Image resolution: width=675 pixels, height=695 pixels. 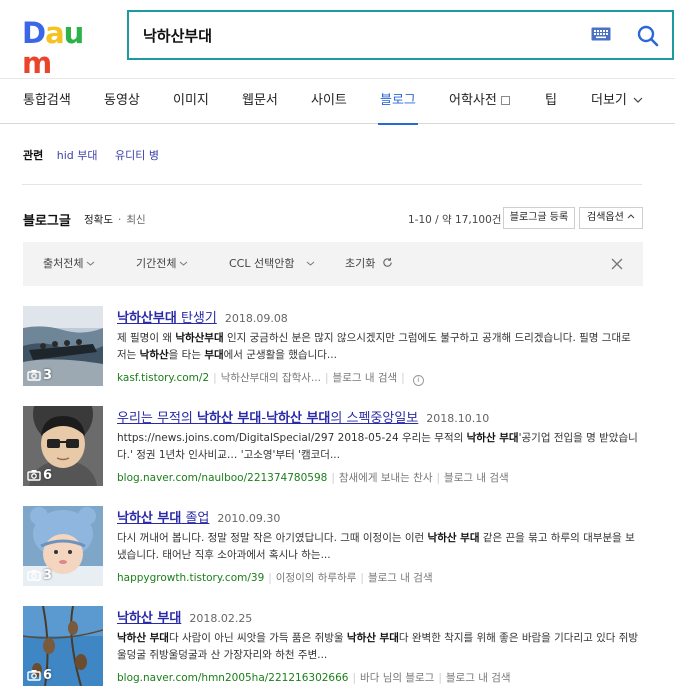 What do you see at coordinates (648, 36) in the screenshot?
I see `search-icon` at bounding box center [648, 36].